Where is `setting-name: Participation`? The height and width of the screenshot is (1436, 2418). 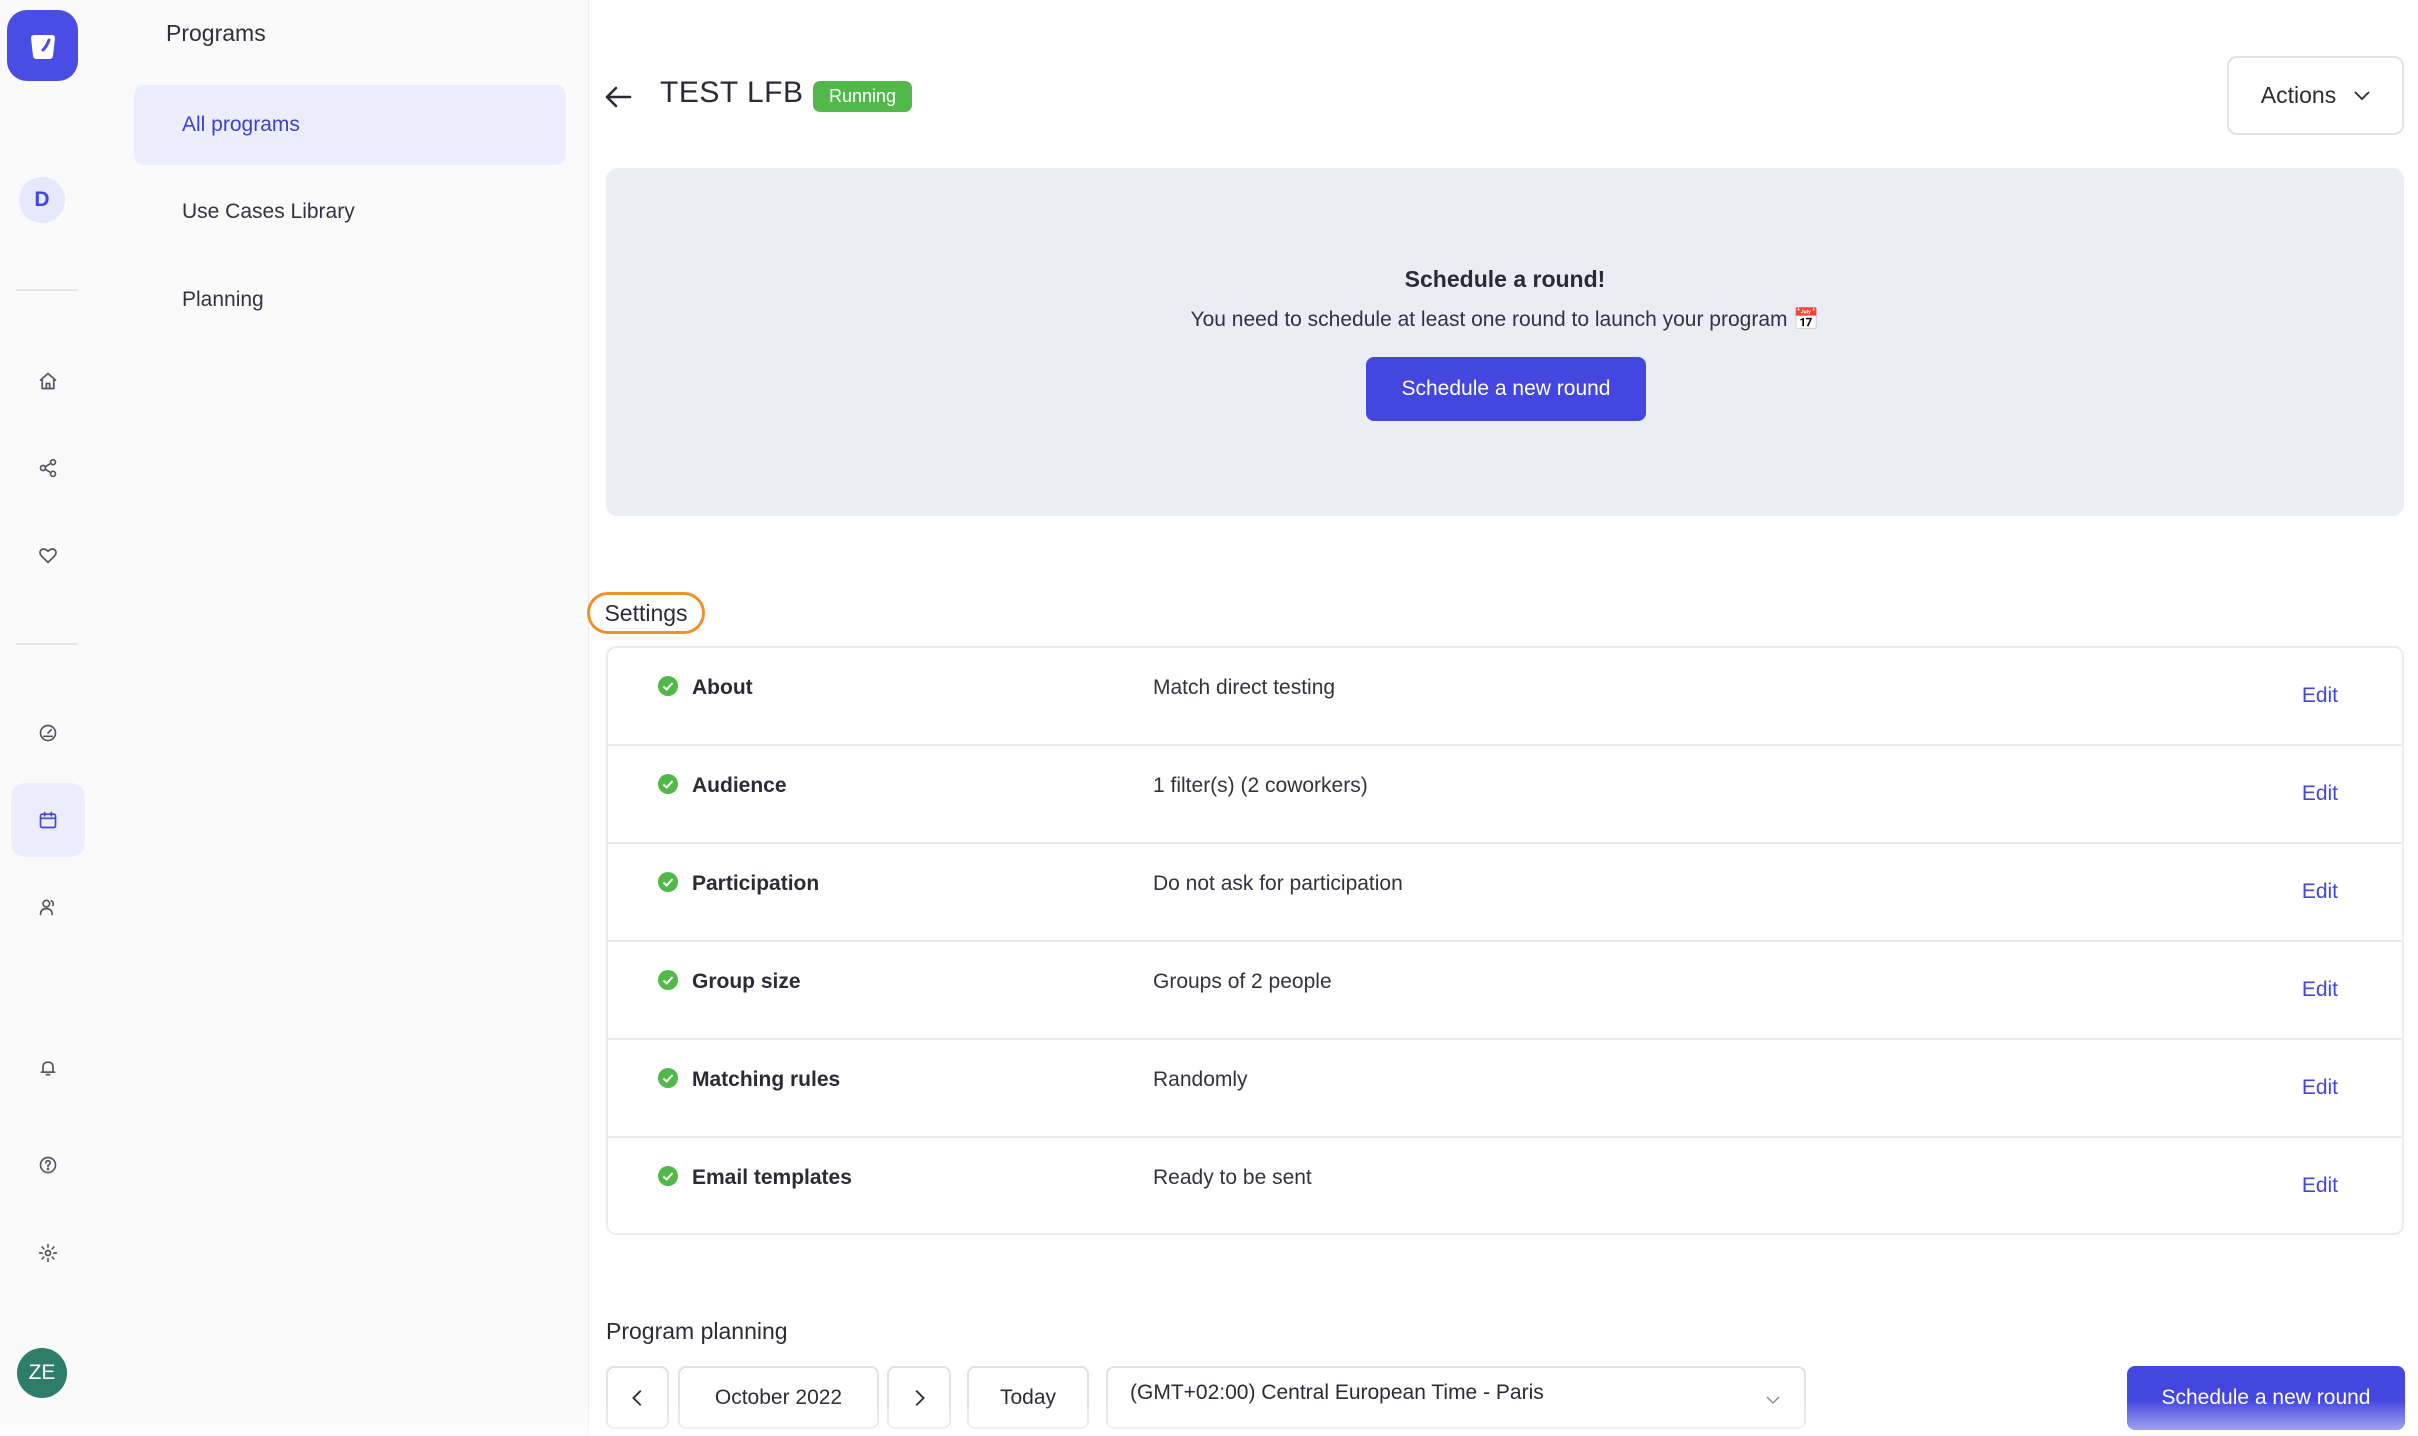
setting-name: Participation is located at coordinates (756, 883).